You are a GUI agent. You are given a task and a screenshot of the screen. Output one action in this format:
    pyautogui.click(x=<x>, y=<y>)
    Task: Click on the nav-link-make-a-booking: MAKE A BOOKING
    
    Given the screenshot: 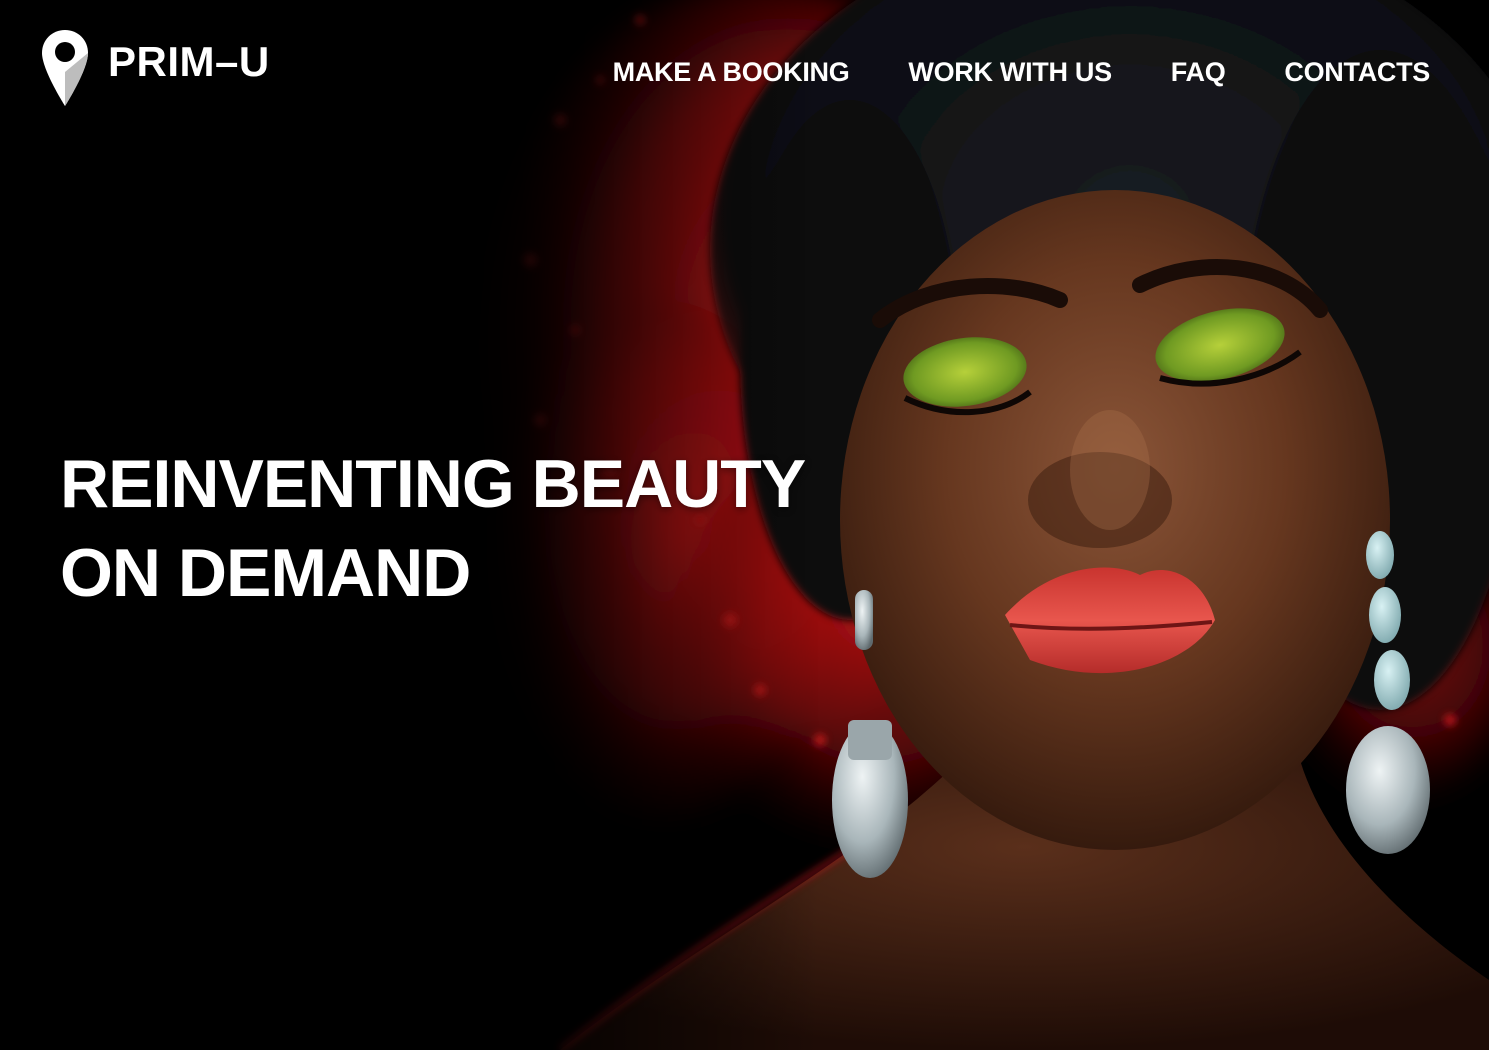 What is the action you would take?
    pyautogui.click(x=731, y=72)
    